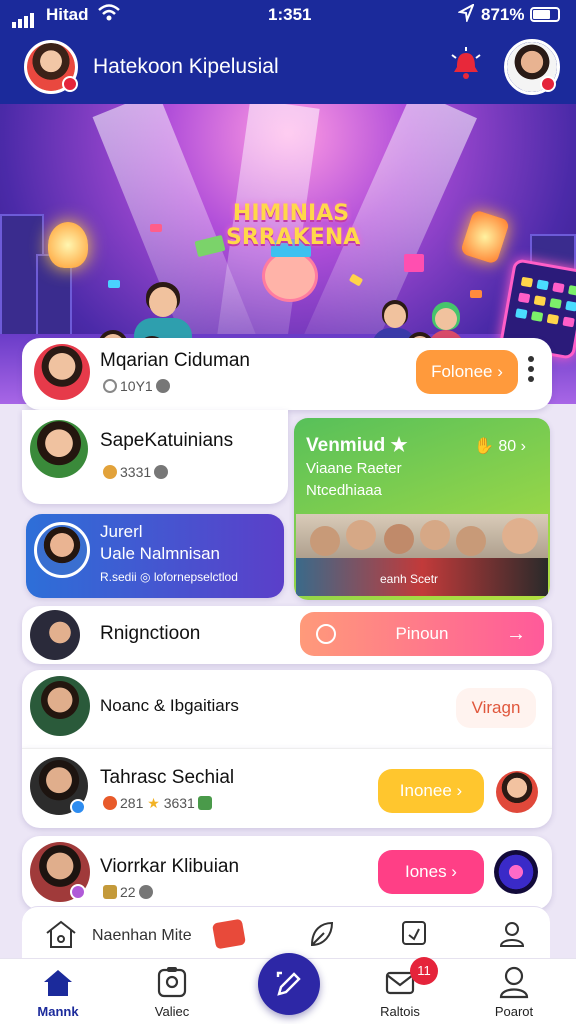 The height and width of the screenshot is (1024, 576). I want to click on contact-meta: 281 ★ 3631, so click(157, 803).